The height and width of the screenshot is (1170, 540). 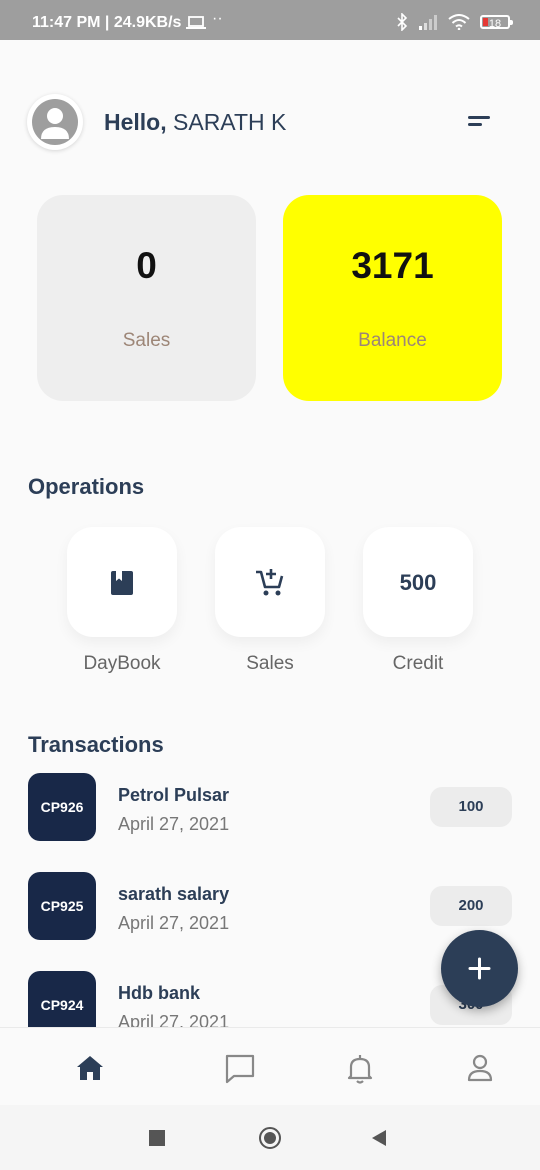 I want to click on sales-op-label: Sales, so click(x=270, y=663).